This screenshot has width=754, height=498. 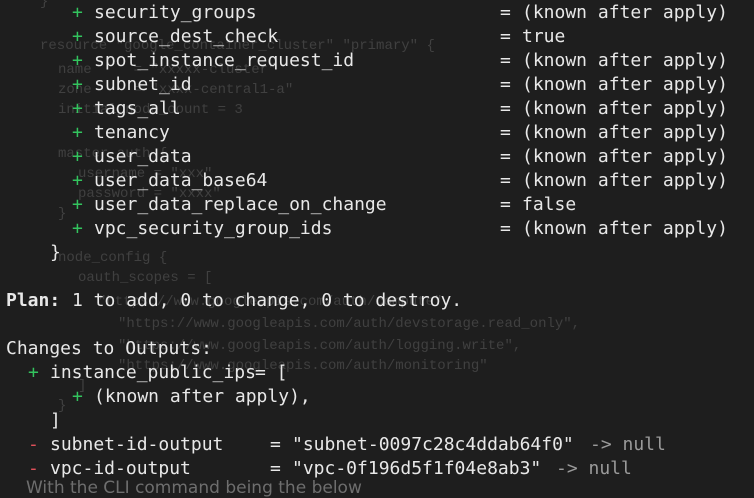 I want to click on output-value: = [, so click(x=271, y=372).